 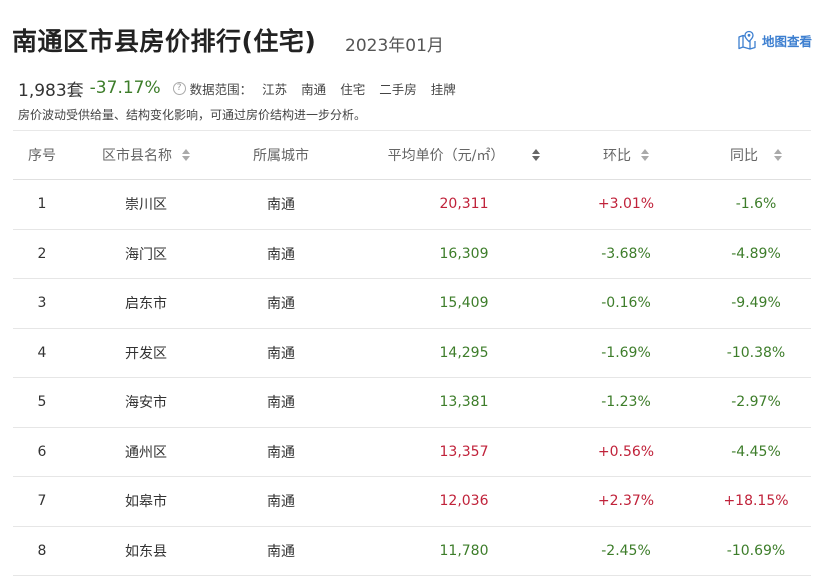 I want to click on table-row: 1 崇川区 南通 20,311 +3.01% -1.6%, so click(x=412, y=205).